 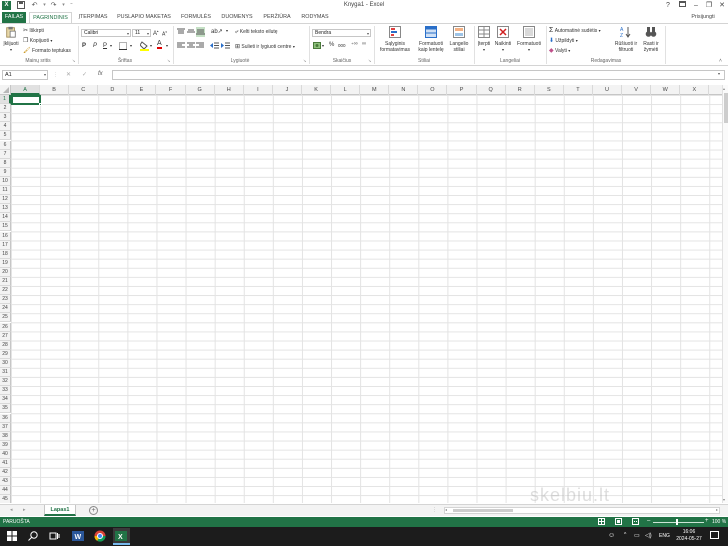 I want to click on search-icon, so click(x=33, y=536).